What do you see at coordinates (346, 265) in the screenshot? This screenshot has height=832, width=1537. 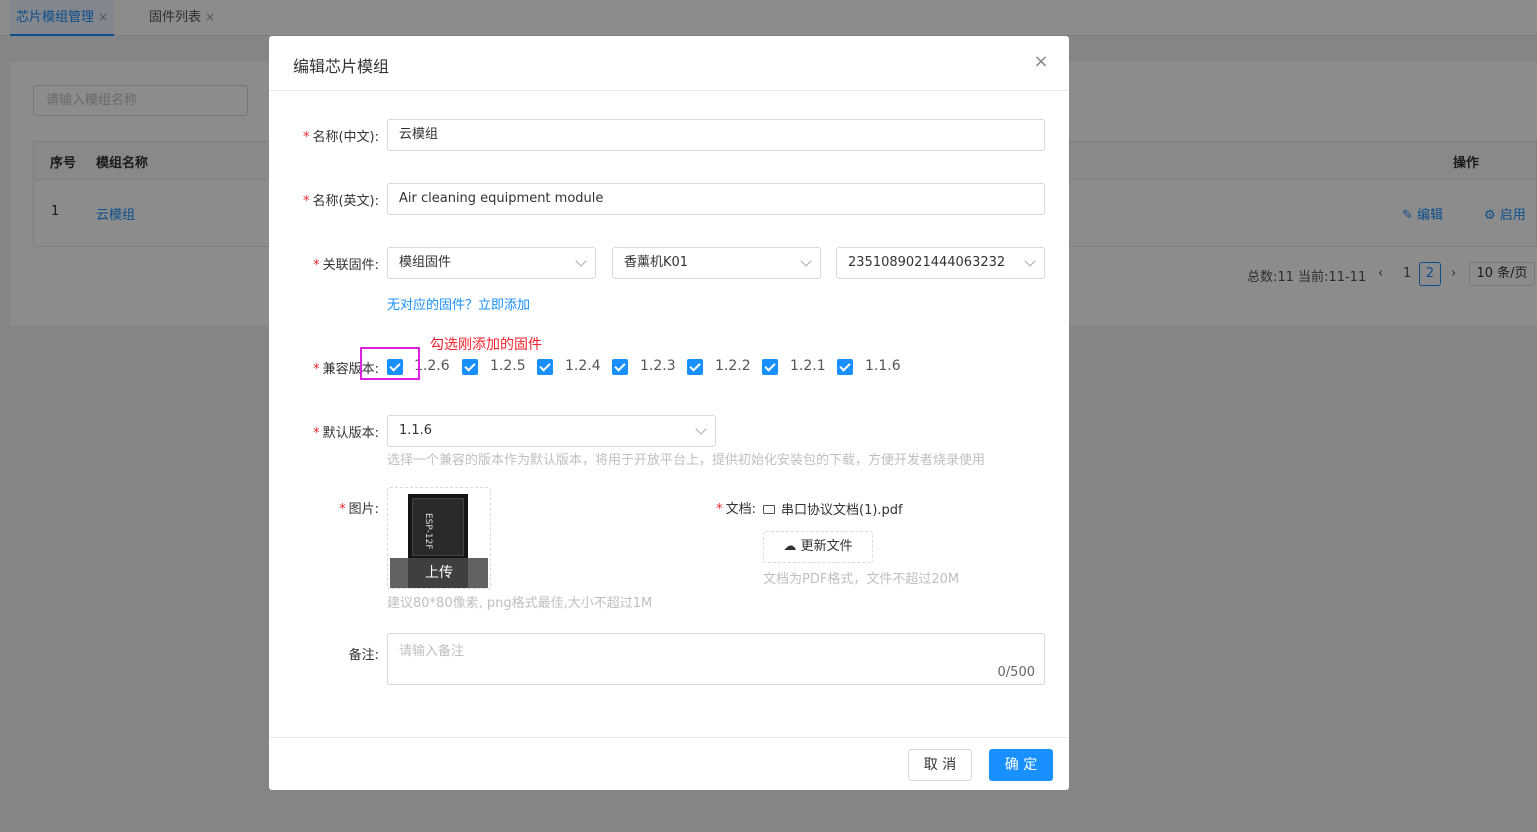 I see `firmware-label: * 关联固件:` at bounding box center [346, 265].